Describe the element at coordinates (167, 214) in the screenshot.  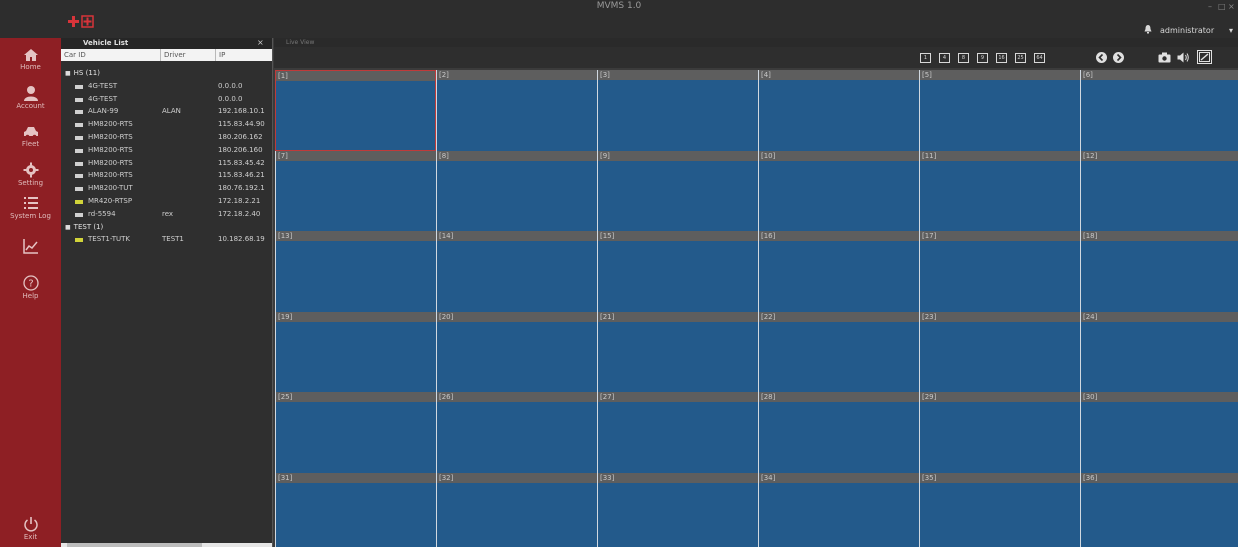
I see `vehicle-row: rd-5594 rex 172.18.2.40` at that location.